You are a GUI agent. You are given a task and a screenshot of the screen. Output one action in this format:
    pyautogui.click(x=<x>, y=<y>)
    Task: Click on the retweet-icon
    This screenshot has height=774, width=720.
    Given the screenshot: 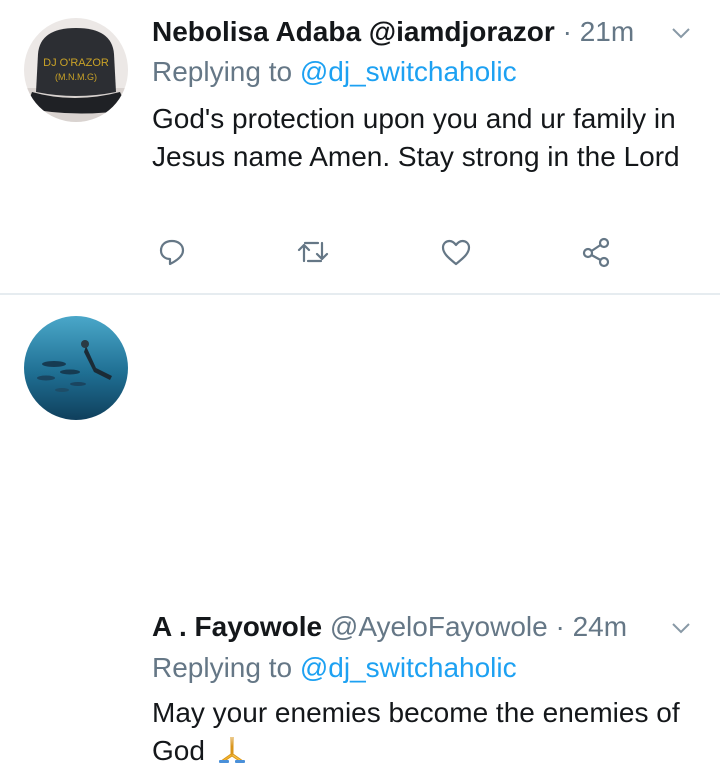 What is the action you would take?
    pyautogui.click(x=313, y=252)
    